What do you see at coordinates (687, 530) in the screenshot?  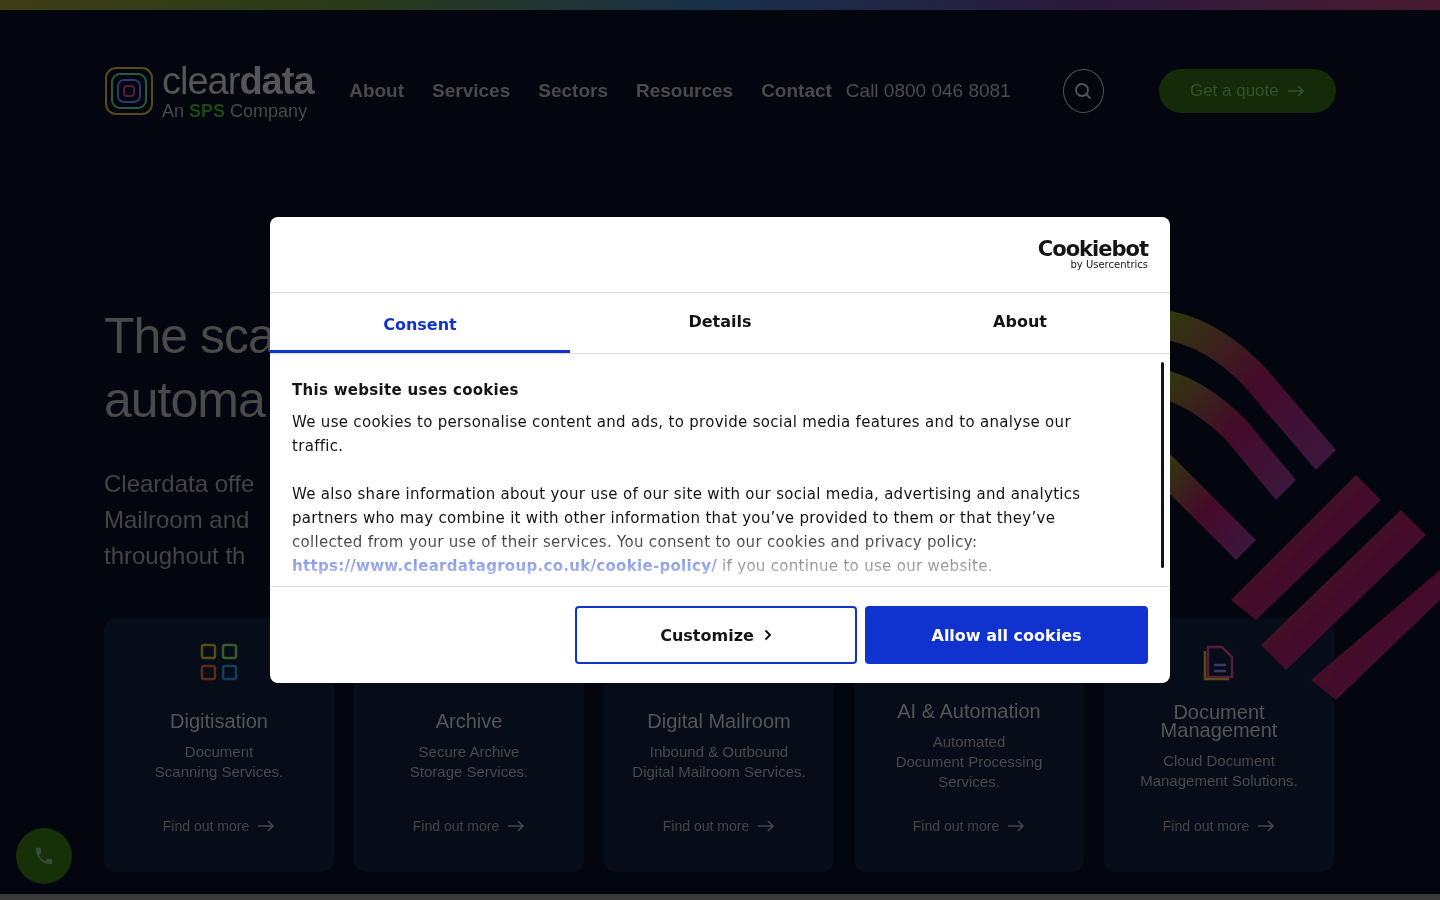 I see `dialog-paragraph: We also share information about your use of our site with our social media, advertising and analytics partners who may combine it with other information that you’ve provided to them or that they’ve collected from your use of their services. You consent to our cookies and privacy policy: https://www.cleardatagroup.co.uk/cookie-policy/ if you continue to use our website.` at bounding box center [687, 530].